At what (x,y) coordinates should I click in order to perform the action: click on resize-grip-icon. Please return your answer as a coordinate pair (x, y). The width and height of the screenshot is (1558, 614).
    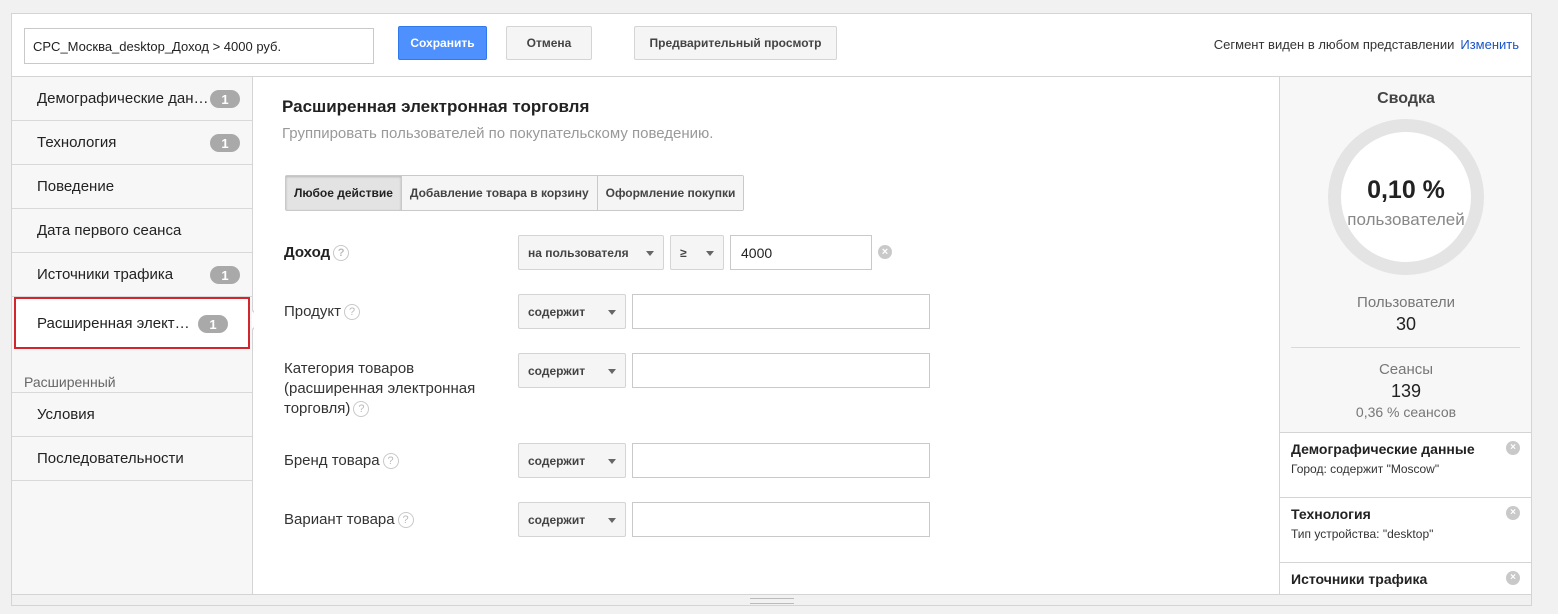
    Looking at the image, I should click on (772, 601).